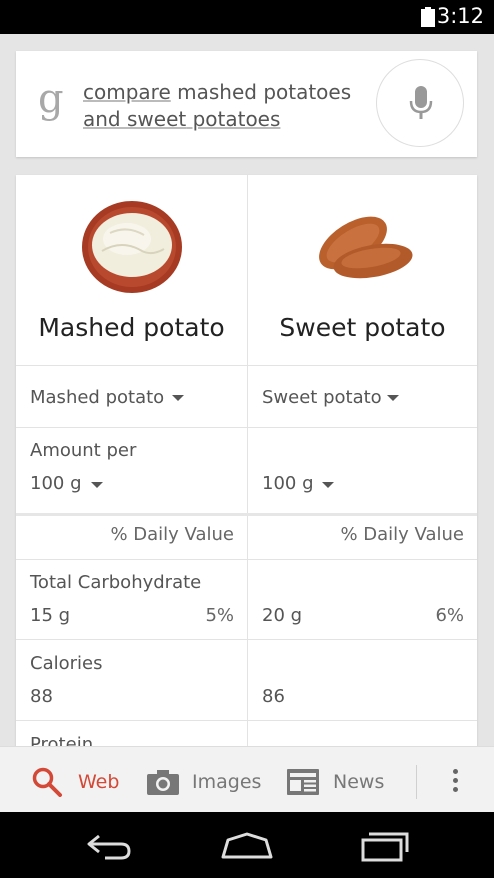 The height and width of the screenshot is (878, 494). Describe the element at coordinates (41, 696) in the screenshot. I see `left-calories-value: 88` at that location.